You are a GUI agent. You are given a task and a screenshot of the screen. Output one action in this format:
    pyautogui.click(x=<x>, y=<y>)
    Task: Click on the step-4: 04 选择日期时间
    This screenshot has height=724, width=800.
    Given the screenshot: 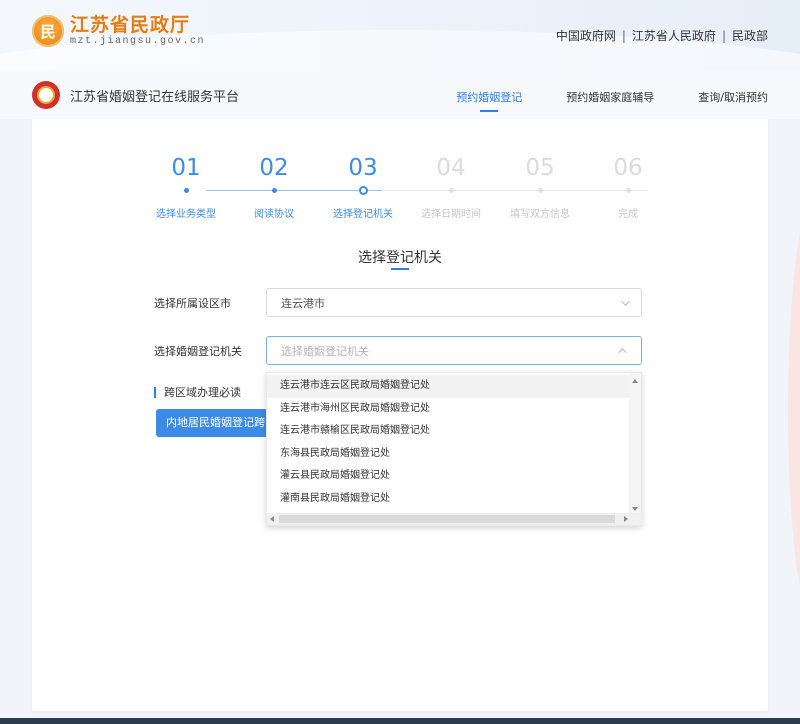 What is the action you would take?
    pyautogui.click(x=451, y=186)
    